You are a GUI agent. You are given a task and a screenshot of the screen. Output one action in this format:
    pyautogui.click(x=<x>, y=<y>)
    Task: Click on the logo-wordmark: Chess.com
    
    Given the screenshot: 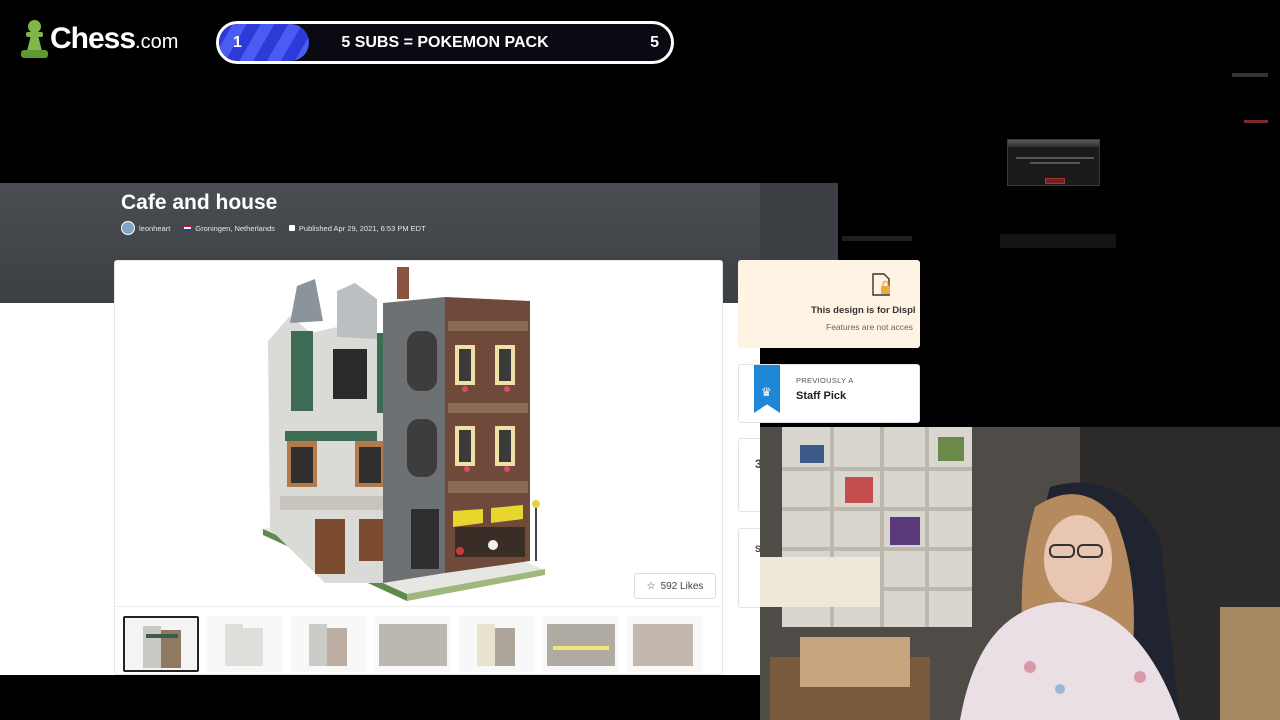 What is the action you would take?
    pyautogui.click(x=114, y=38)
    